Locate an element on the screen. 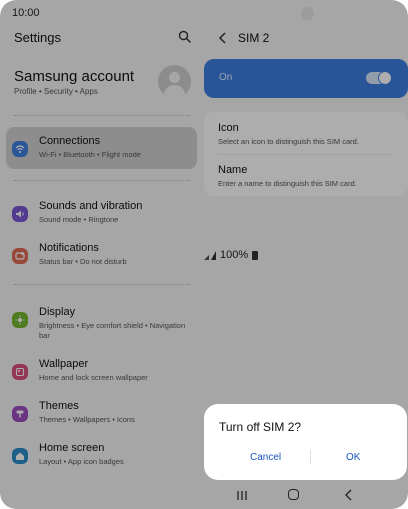 Image resolution: width=408 pixels, height=509 pixels. turn-off-sim-dialog: Turn off SIM 2? Cancel OK is located at coordinates (305, 442).